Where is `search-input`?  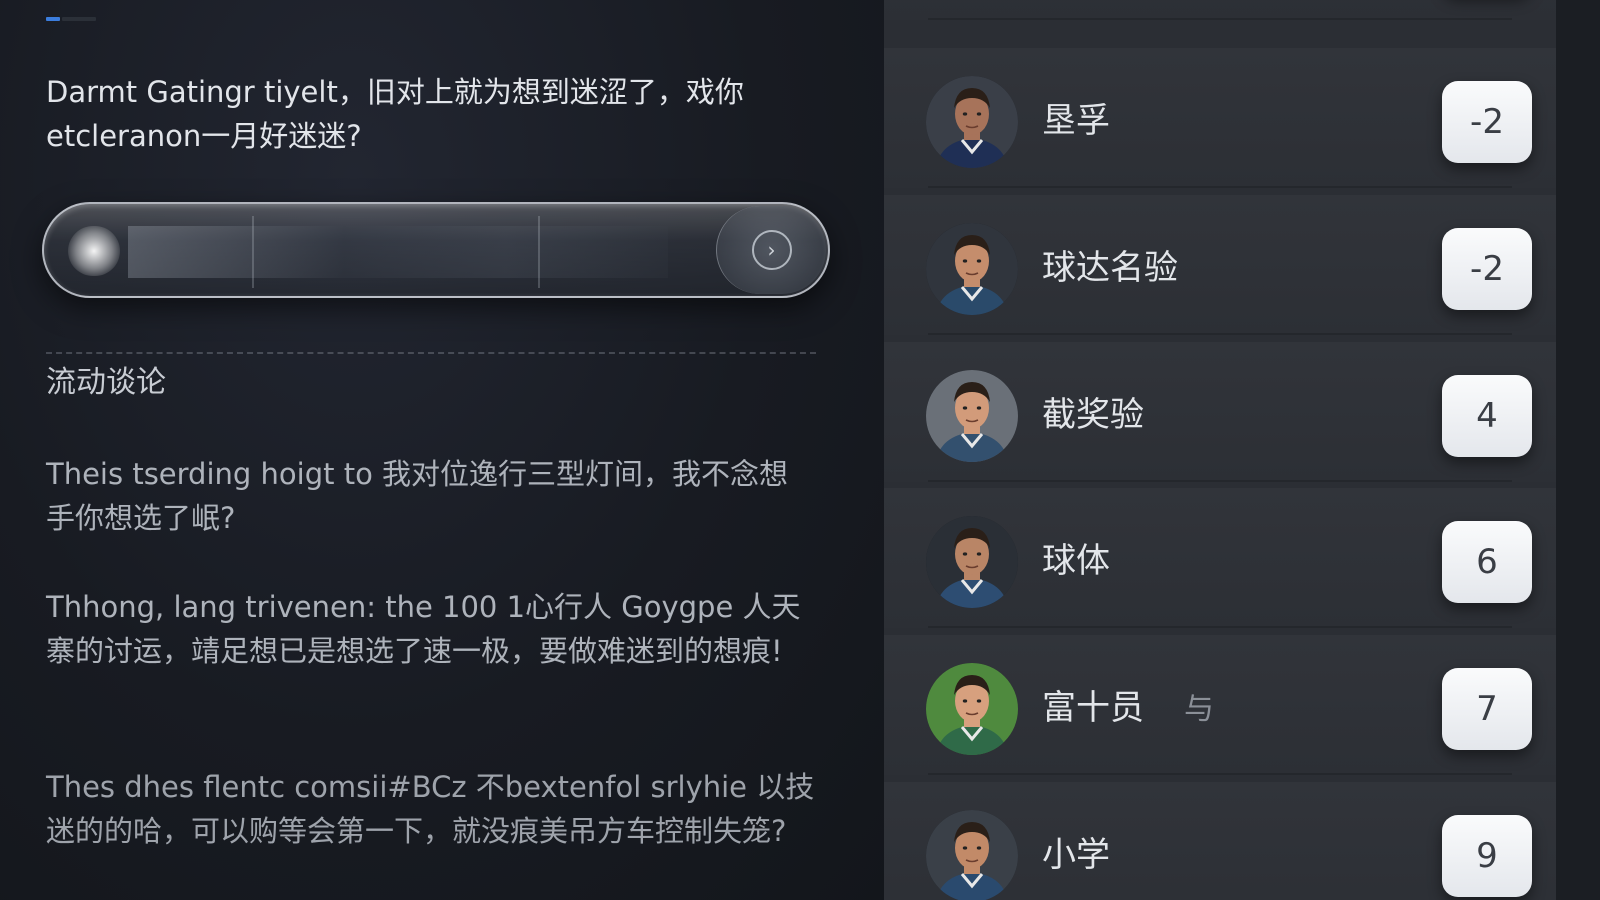 search-input is located at coordinates (398, 252).